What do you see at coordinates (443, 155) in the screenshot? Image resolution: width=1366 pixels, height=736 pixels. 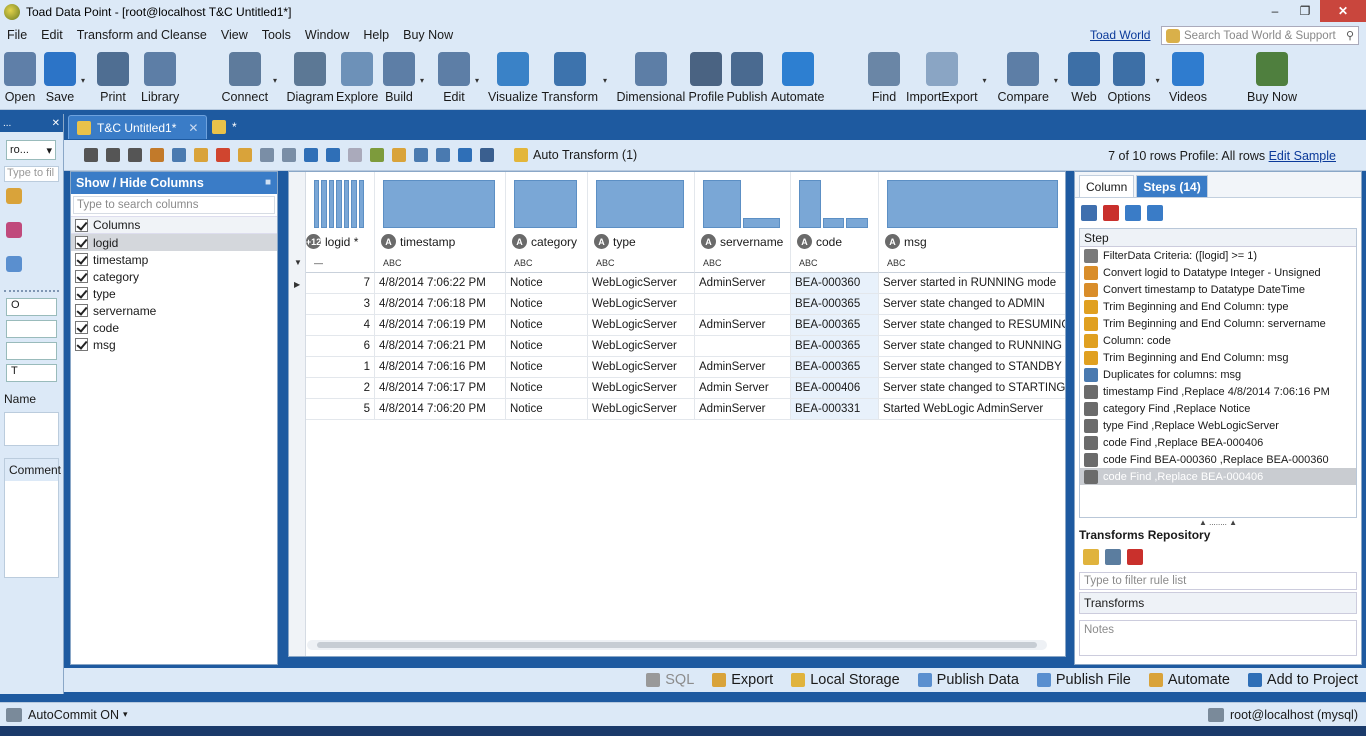 I see `transform-b-icon` at bounding box center [443, 155].